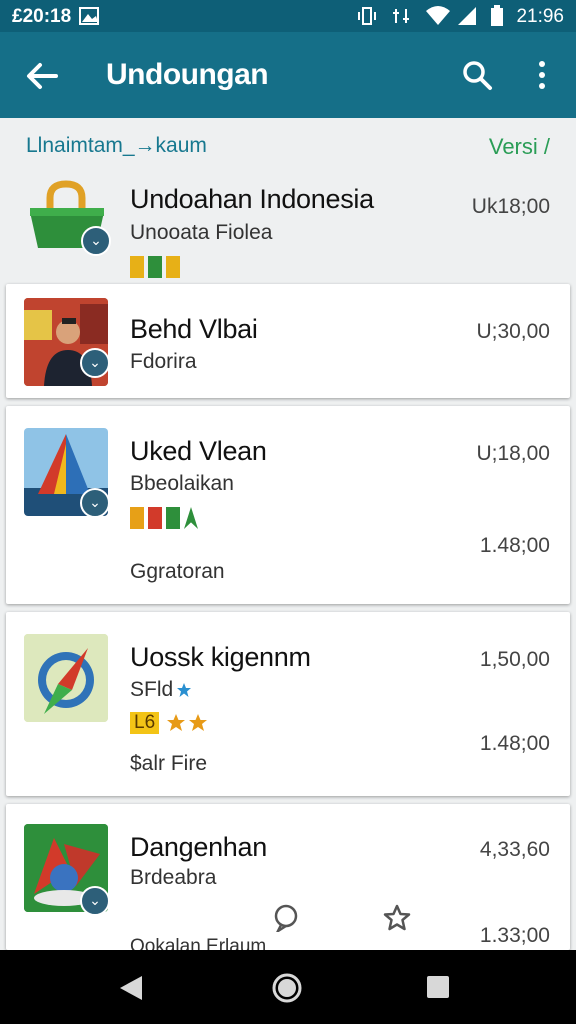 The image size is (576, 1024). I want to click on item-subtitle: Unooata Fiolea, so click(201, 232).